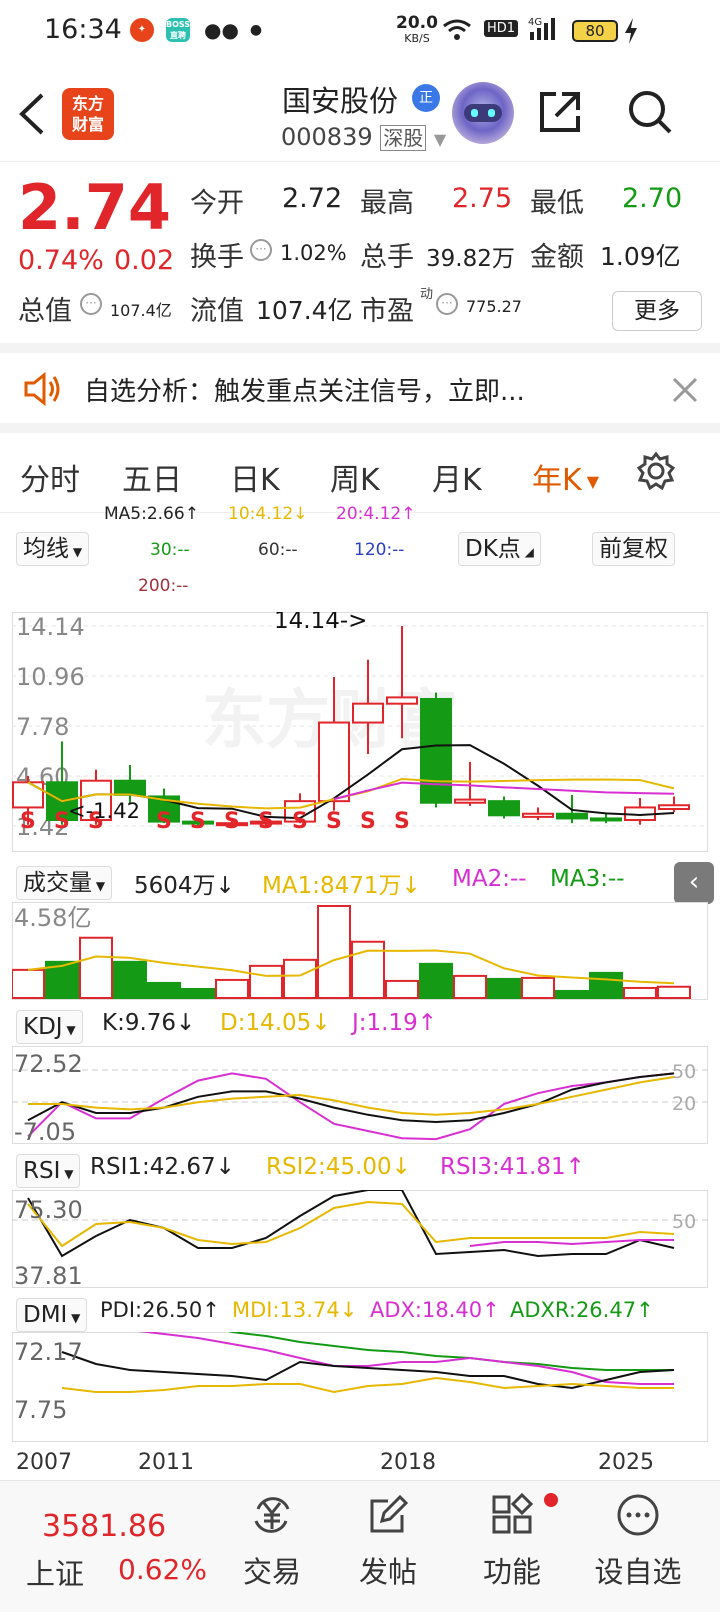 The height and width of the screenshot is (1613, 720). Describe the element at coordinates (657, 311) in the screenshot. I see `more-button: 更多` at that location.